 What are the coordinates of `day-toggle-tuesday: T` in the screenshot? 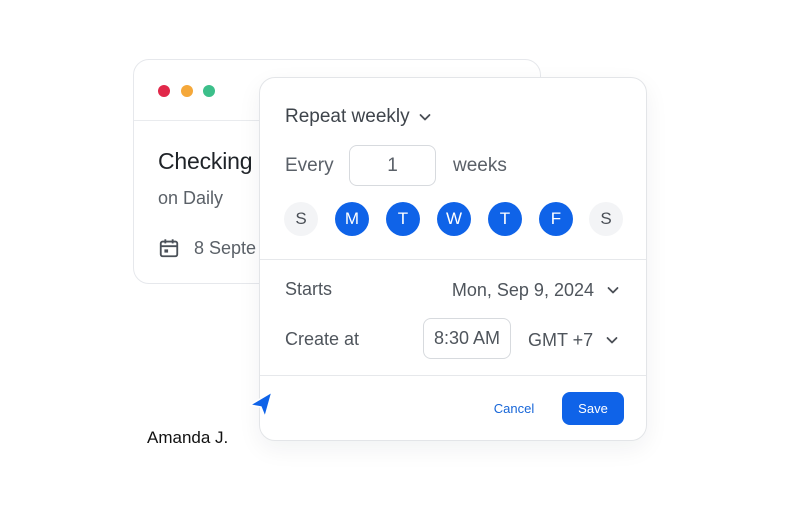 It's located at (403, 219).